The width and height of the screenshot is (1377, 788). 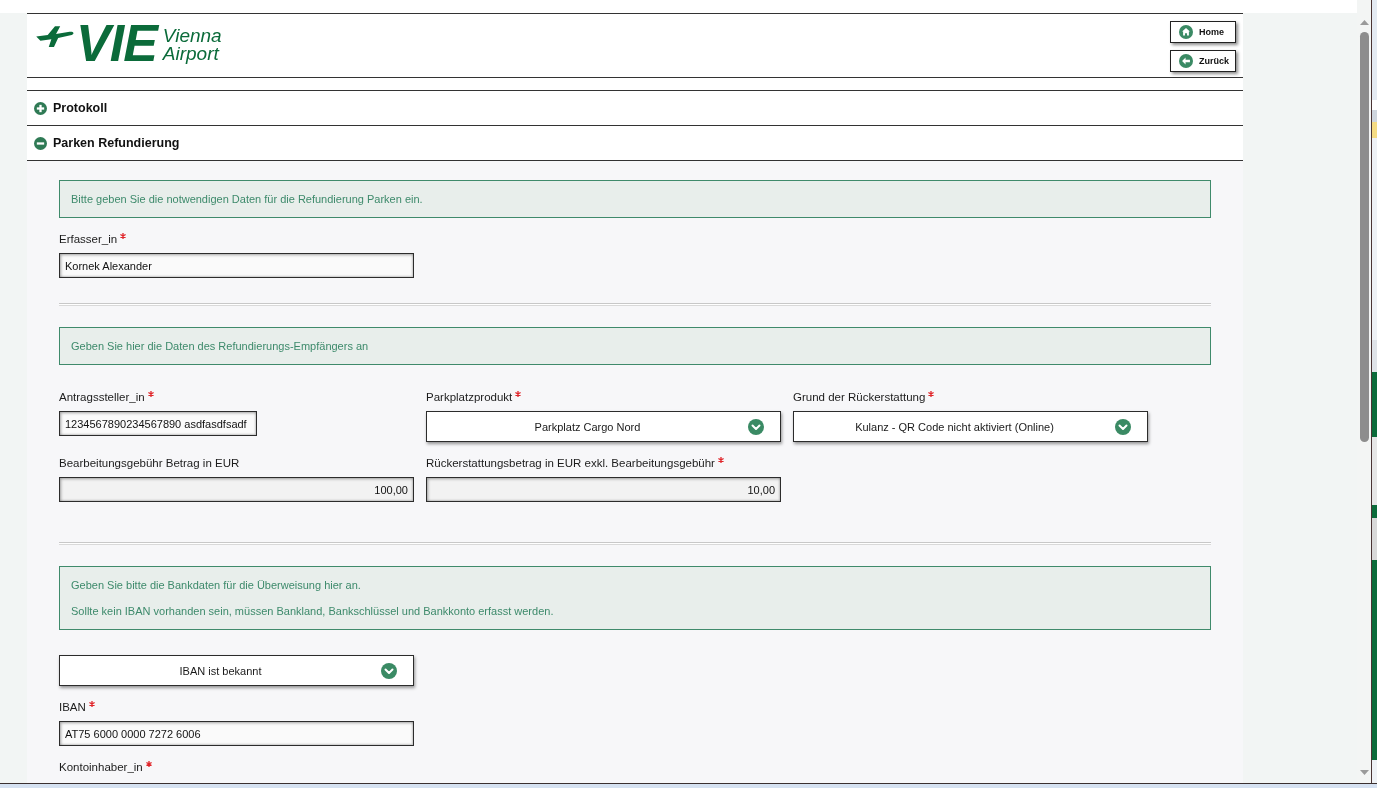 I want to click on dropdown: Kulanz - QR Code nicht aktiviert (Online), so click(x=970, y=426).